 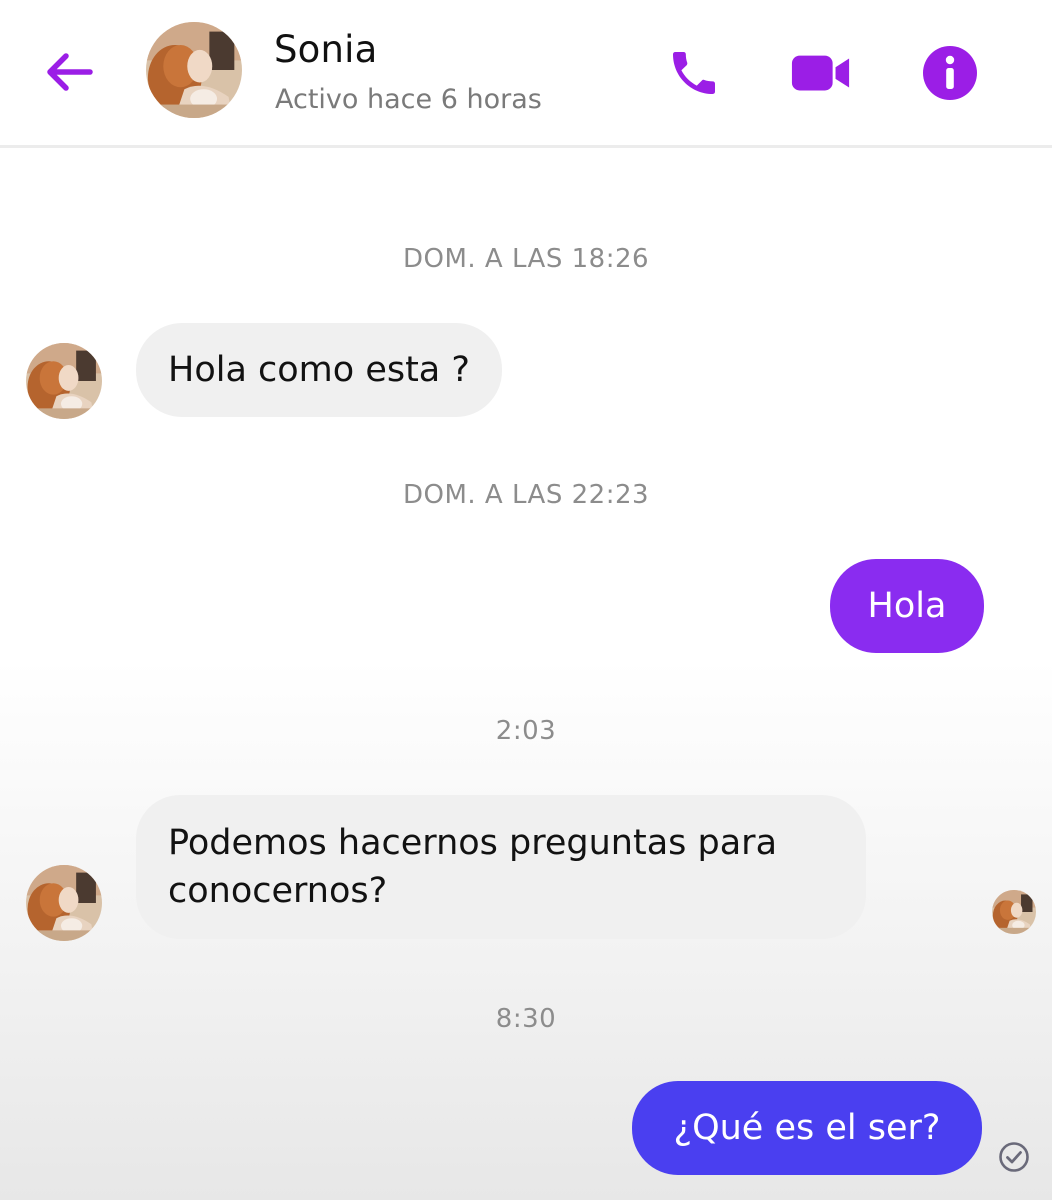 I want to click on phone-icon, so click(x=694, y=73).